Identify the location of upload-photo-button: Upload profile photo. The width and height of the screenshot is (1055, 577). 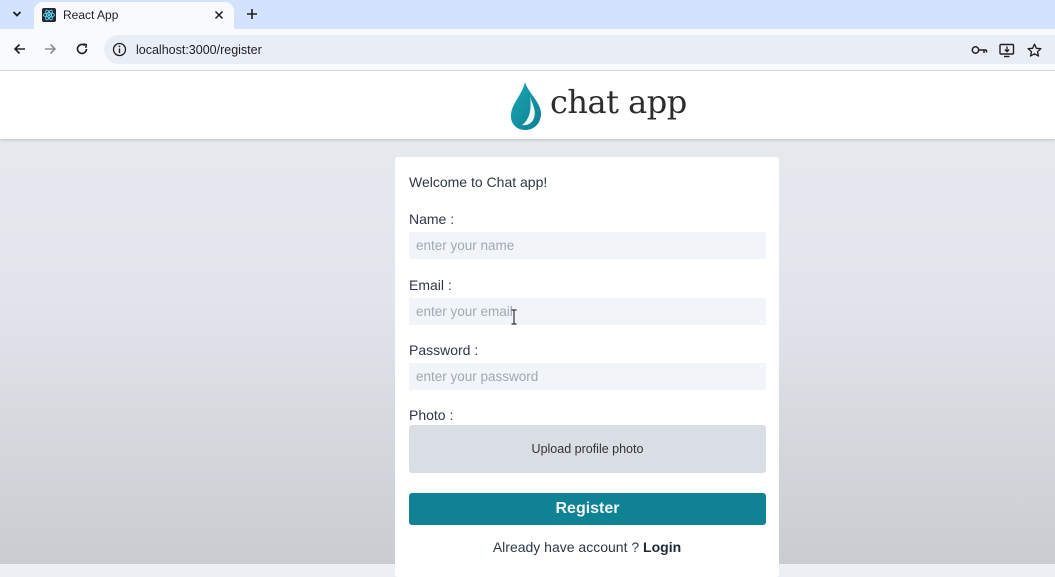
(587, 449).